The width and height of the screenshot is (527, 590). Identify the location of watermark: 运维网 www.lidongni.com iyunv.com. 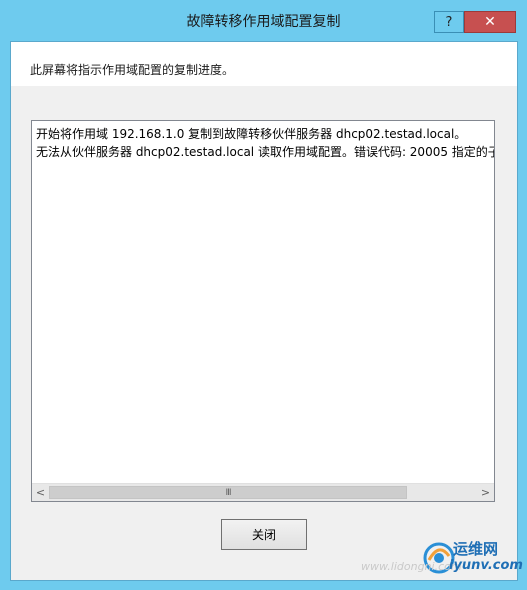
(442, 560).